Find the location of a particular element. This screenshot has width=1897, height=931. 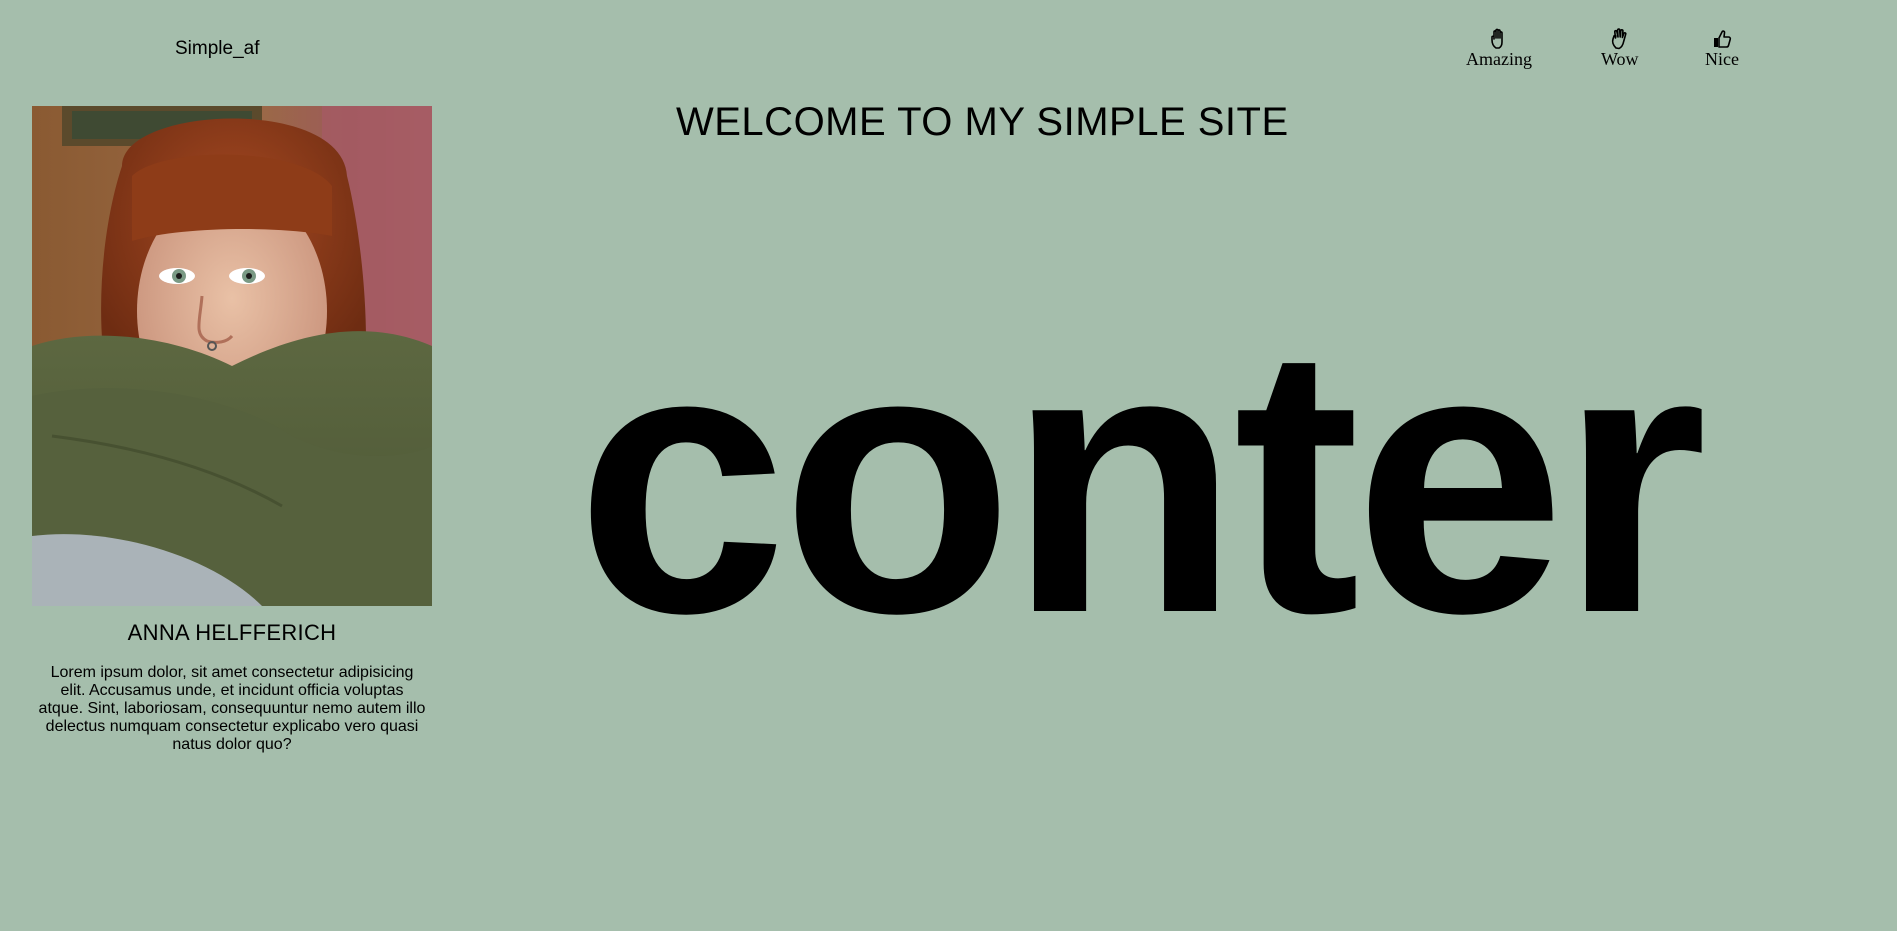

nav-label-nice: Nice is located at coordinates (1722, 59).